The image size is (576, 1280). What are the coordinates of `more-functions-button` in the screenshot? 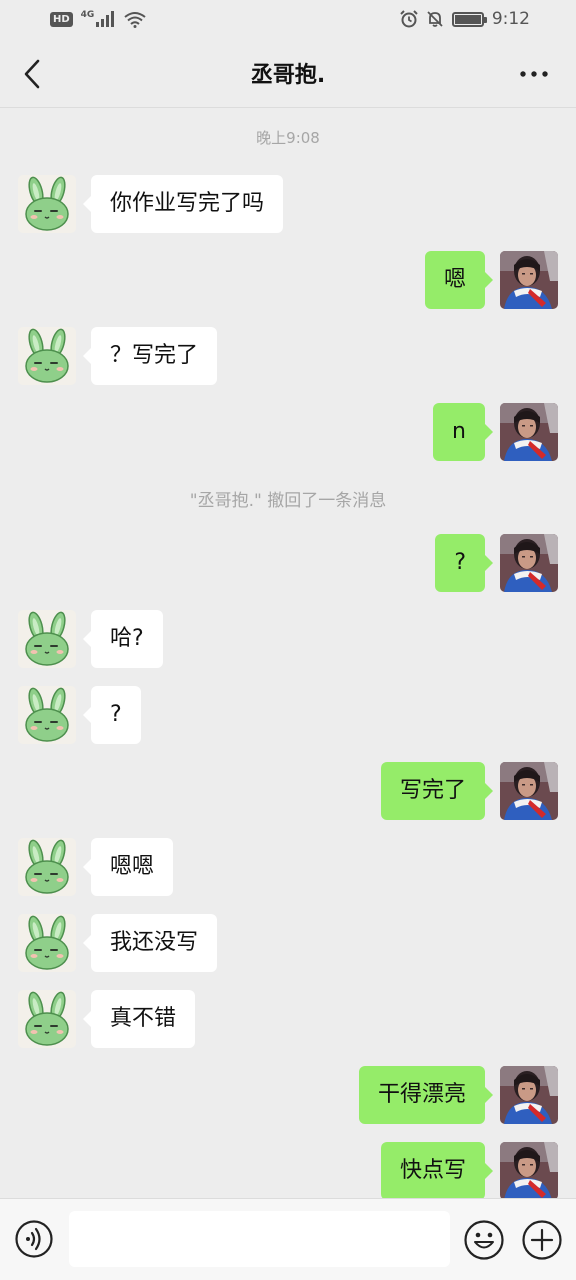 It's located at (542, 1240).